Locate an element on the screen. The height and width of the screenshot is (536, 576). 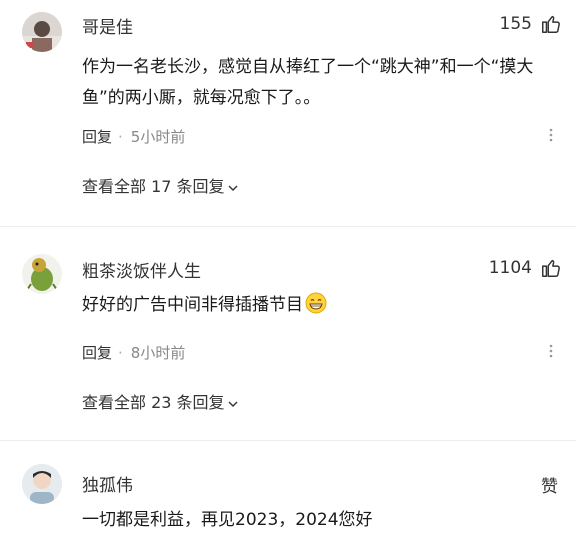
like-count-2: 1104 is located at coordinates (510, 268).